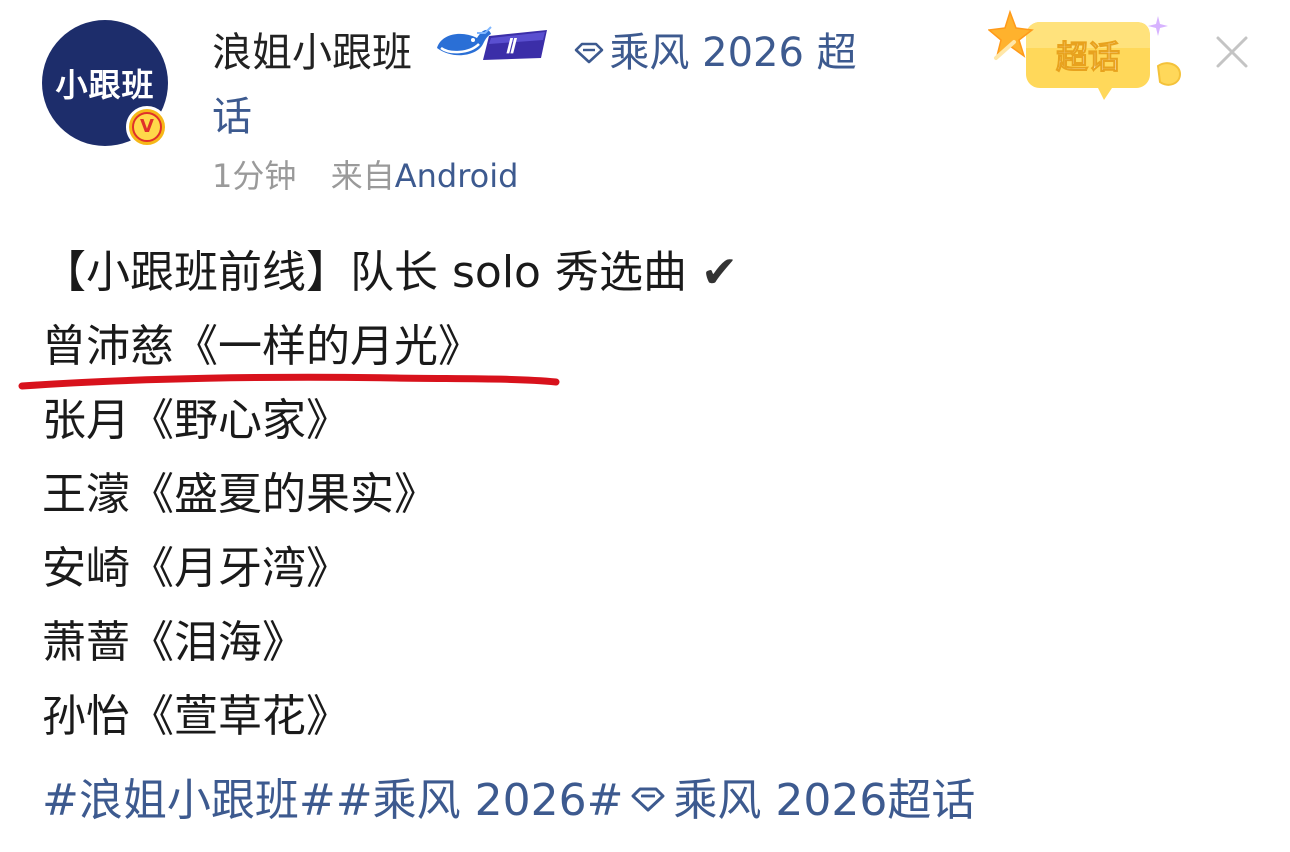 This screenshot has height=852, width=1290. I want to click on post-header: 浪姐小跟班 Ⅱ 乘风 2026 超 话, so click(602, 84).